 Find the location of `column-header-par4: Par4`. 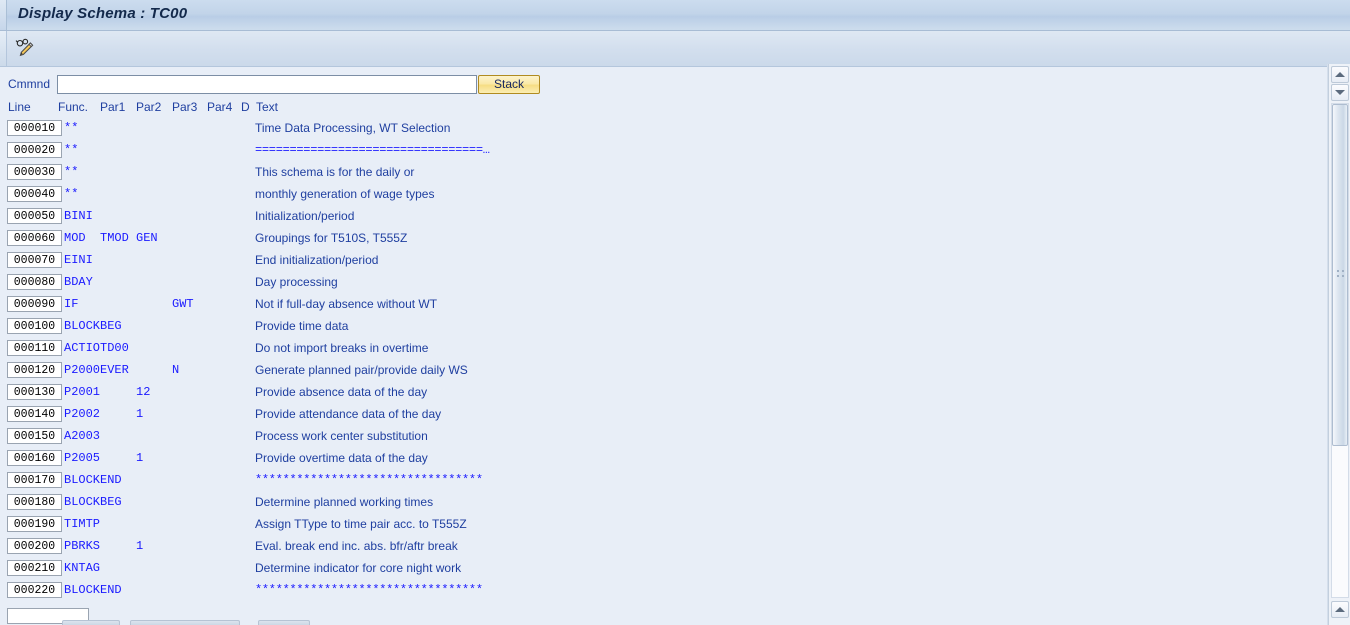

column-header-par4: Par4 is located at coordinates (220, 107).